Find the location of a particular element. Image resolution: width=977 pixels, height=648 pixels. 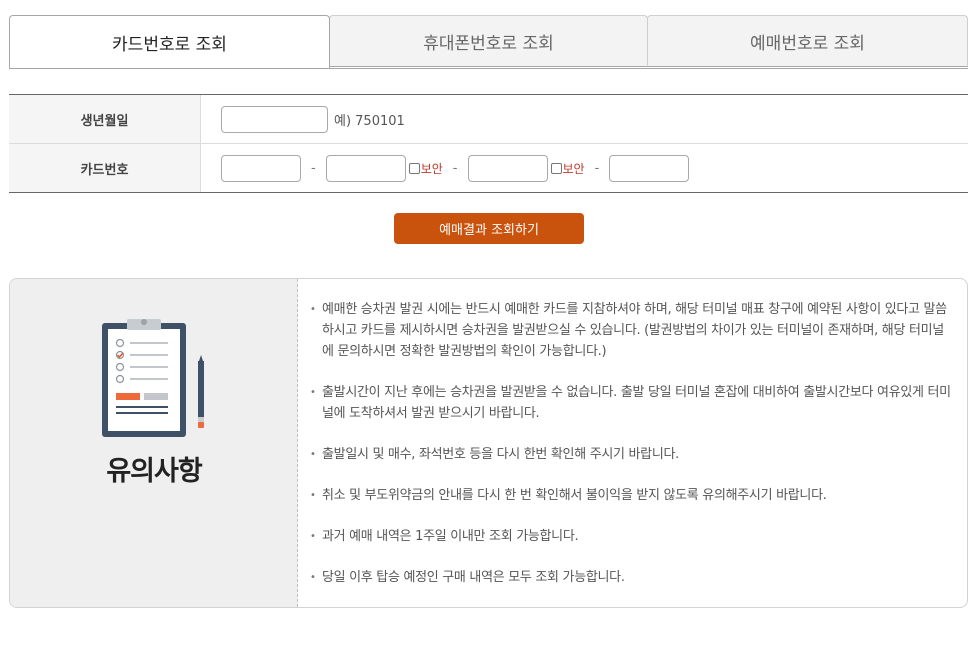

birth-row: 생년월일 예) 750101 is located at coordinates (488, 119).